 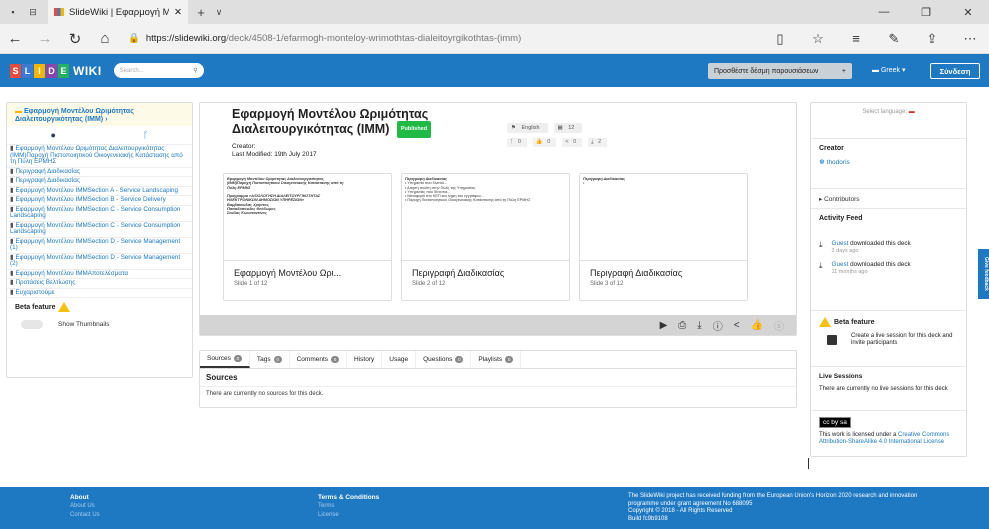 What do you see at coordinates (15, 38) in the screenshot?
I see `back-icon: ←` at bounding box center [15, 38].